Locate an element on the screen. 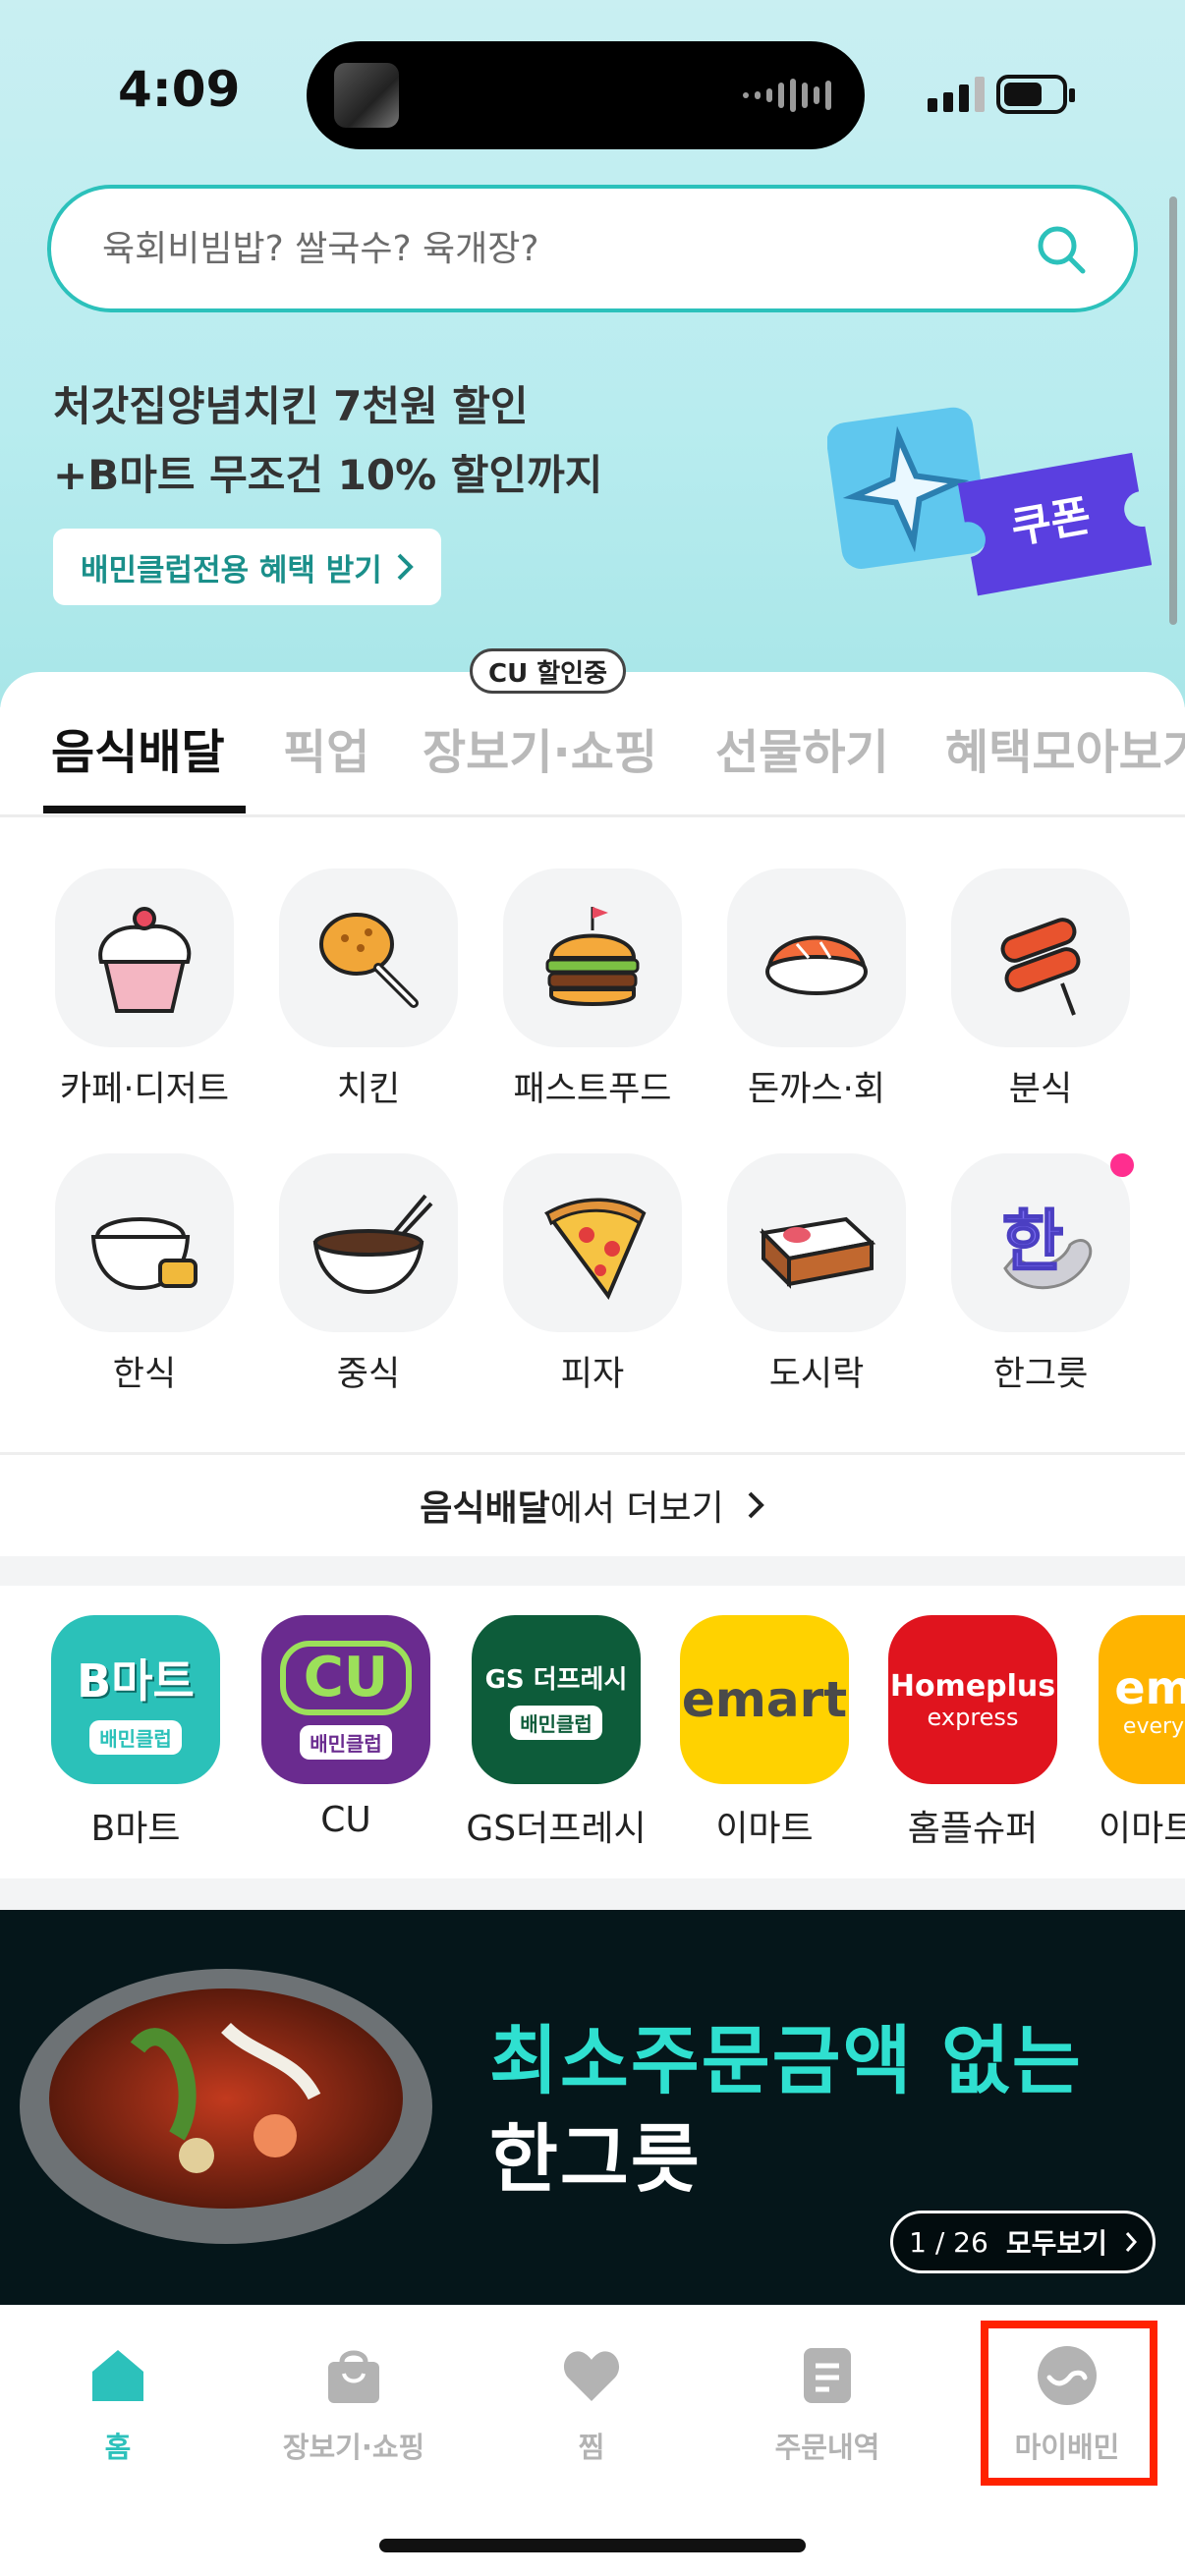 The height and width of the screenshot is (2576, 1185). tteokbokki-icon is located at coordinates (1041, 967).